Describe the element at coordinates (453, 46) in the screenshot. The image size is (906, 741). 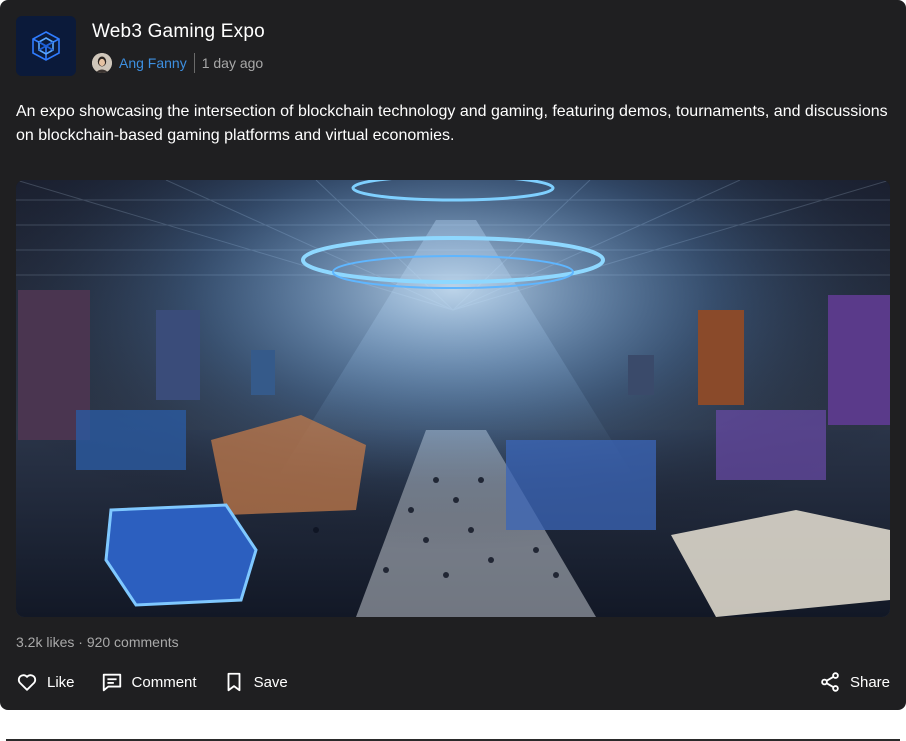
I see `post-header: Web3 Gaming Expo Ang Fanny 1 day ago` at that location.